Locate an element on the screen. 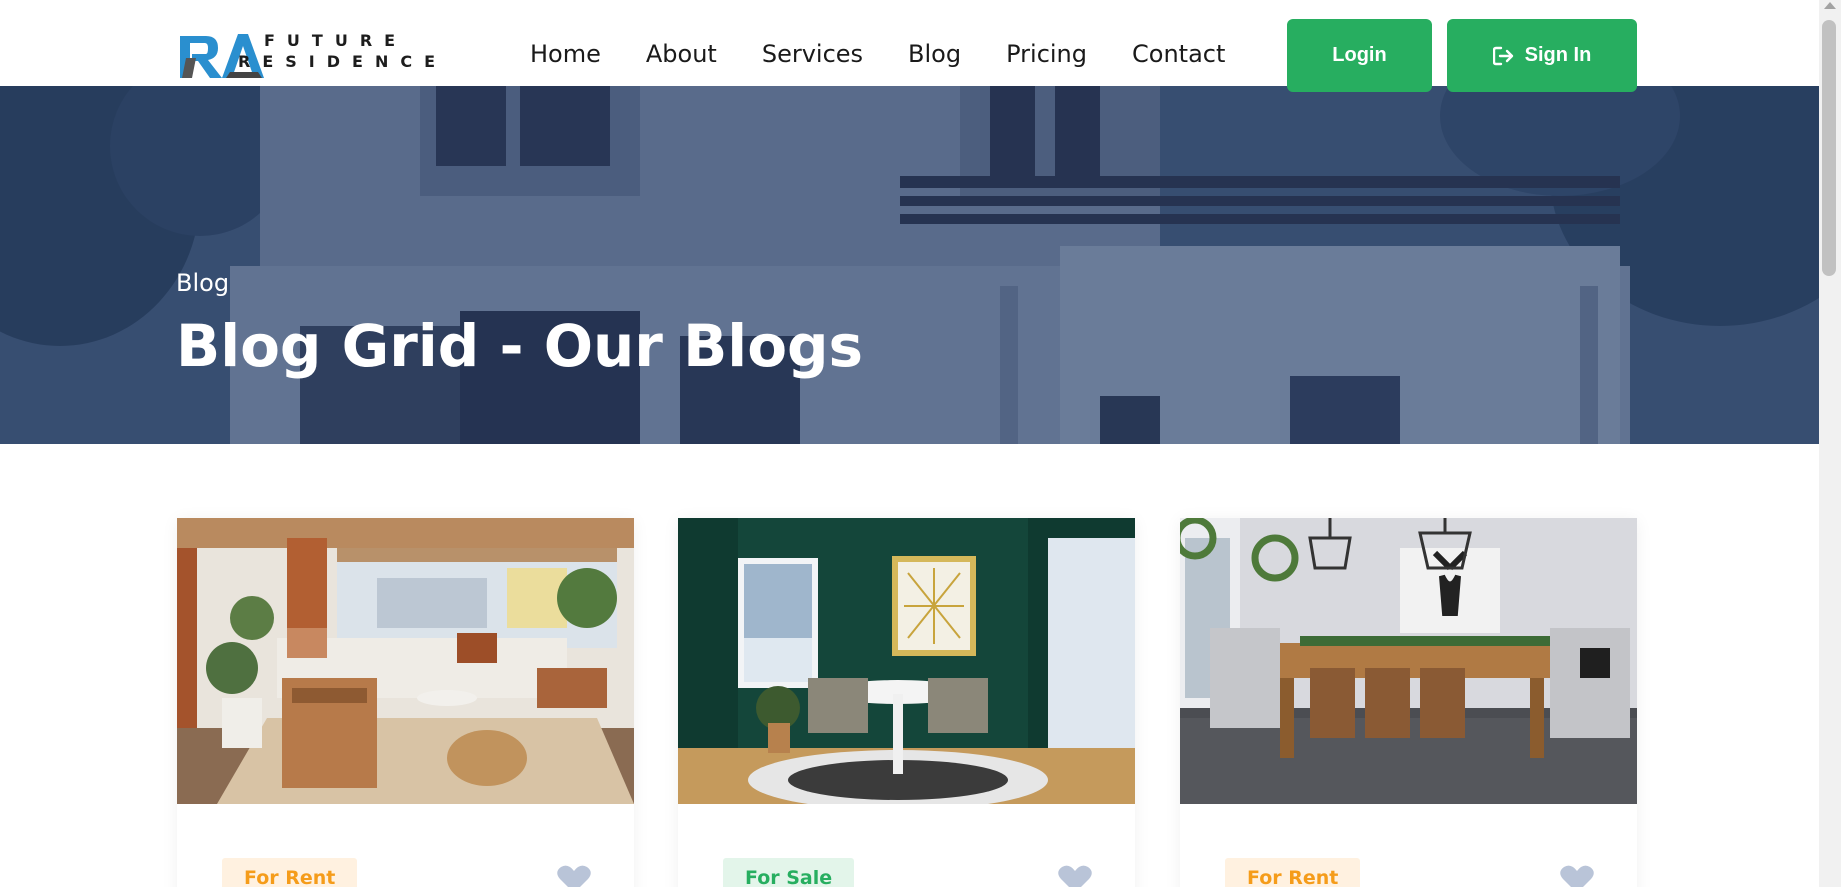 Image resolution: width=1841 pixels, height=887 pixels. nav-item-pricing: Pricing is located at coordinates (1046, 54).